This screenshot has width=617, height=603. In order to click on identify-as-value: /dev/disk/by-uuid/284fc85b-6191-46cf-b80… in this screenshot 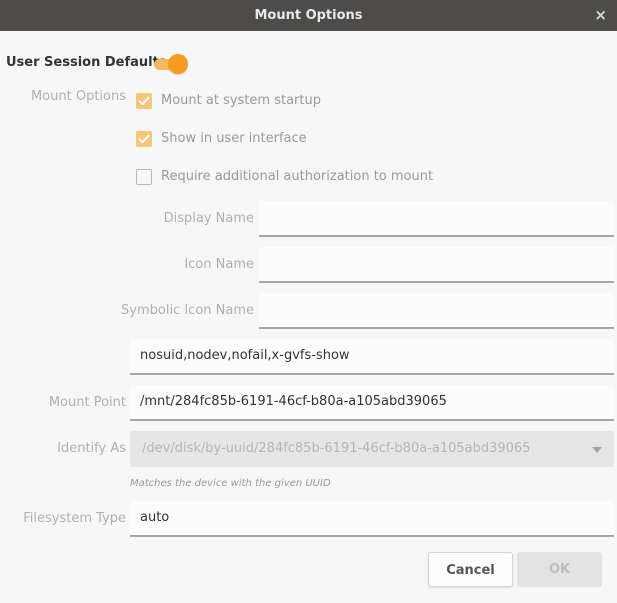, I will do `click(336, 448)`.